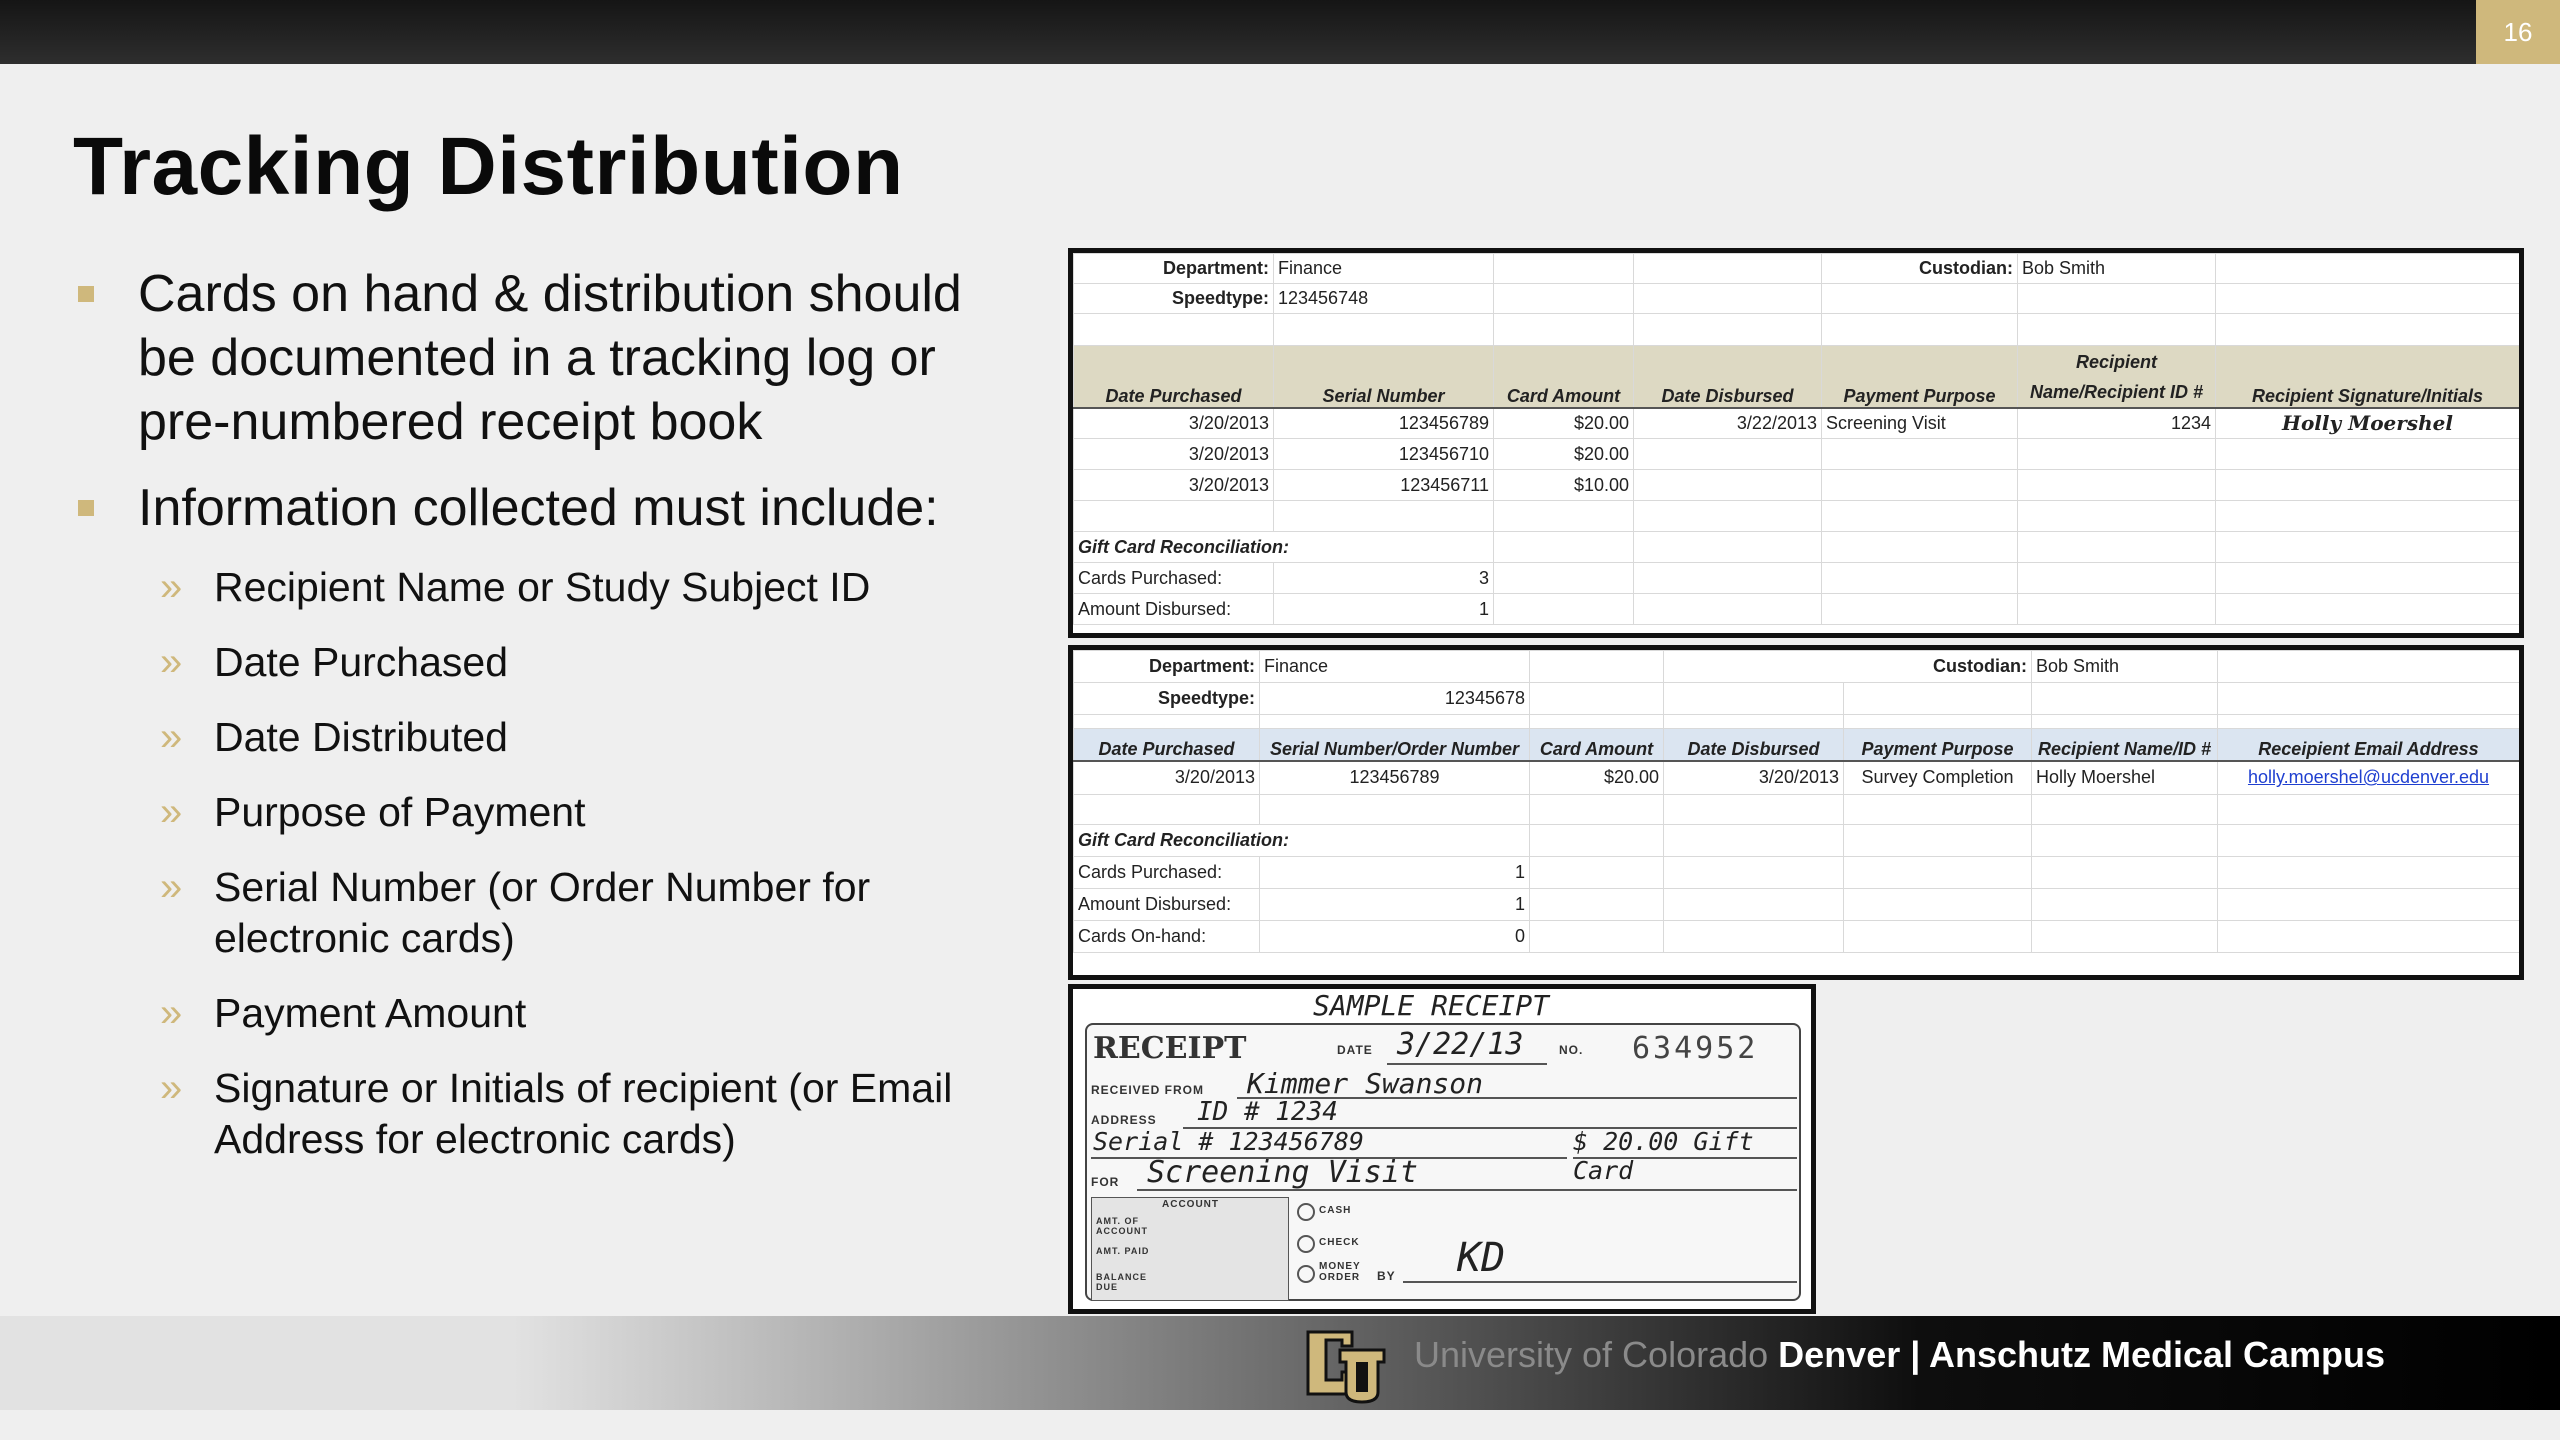 This screenshot has width=2560, height=1440. I want to click on column-header: Serial Number, so click(1383, 377).